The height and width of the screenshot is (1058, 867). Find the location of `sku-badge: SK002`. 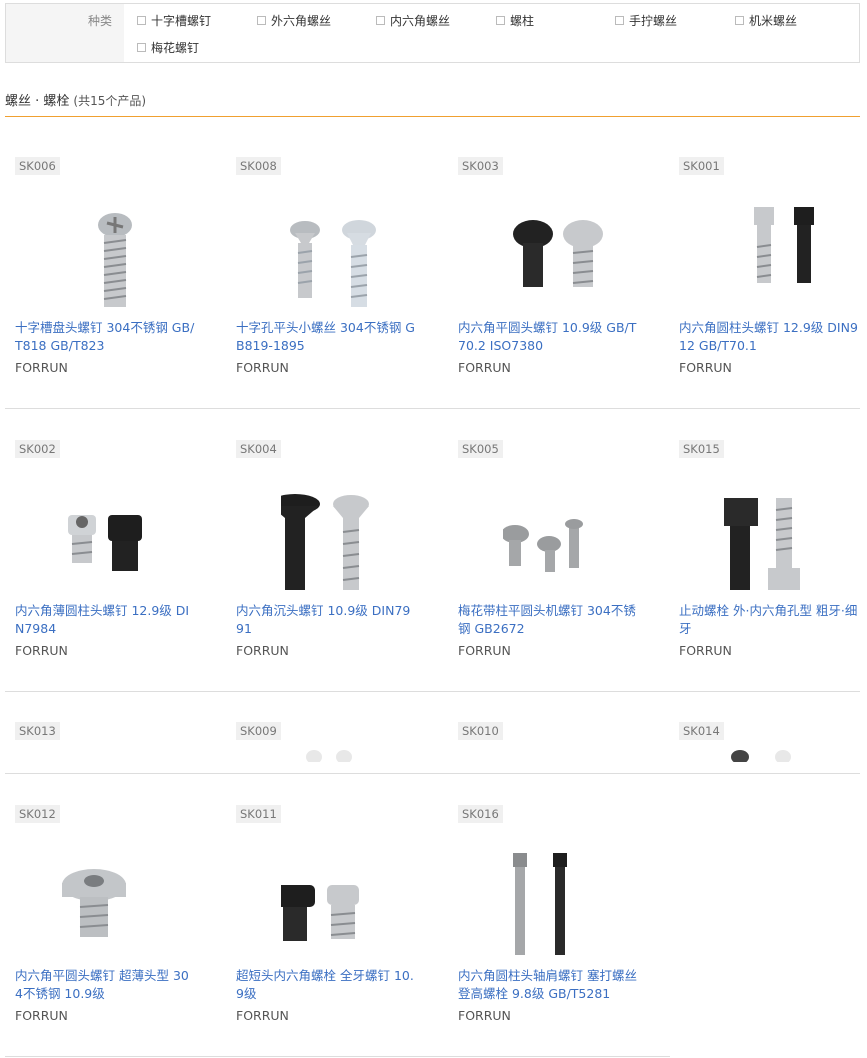

sku-badge: SK002 is located at coordinates (37, 449).